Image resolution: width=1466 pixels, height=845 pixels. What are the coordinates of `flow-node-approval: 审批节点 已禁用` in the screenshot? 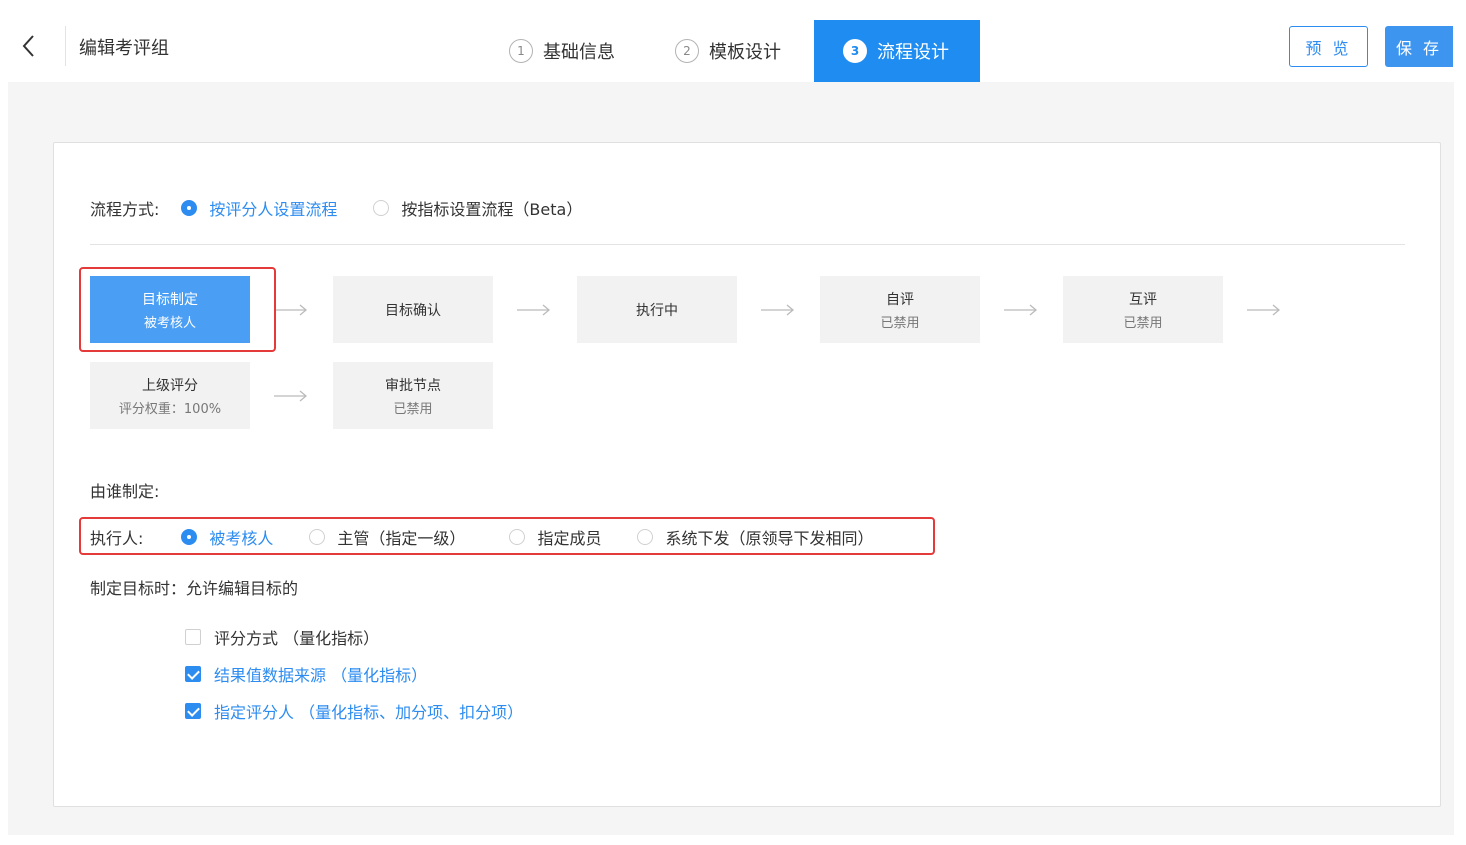 It's located at (413, 395).